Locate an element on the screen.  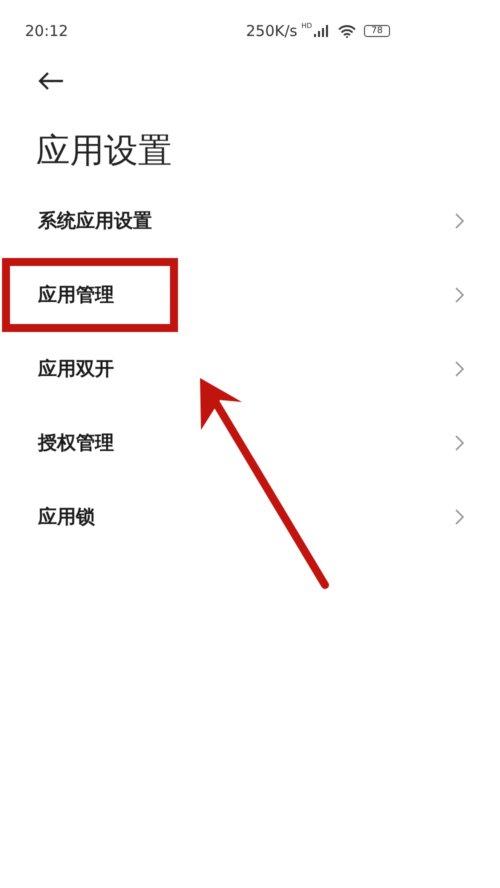
network-speed: 250K/s is located at coordinates (272, 31).